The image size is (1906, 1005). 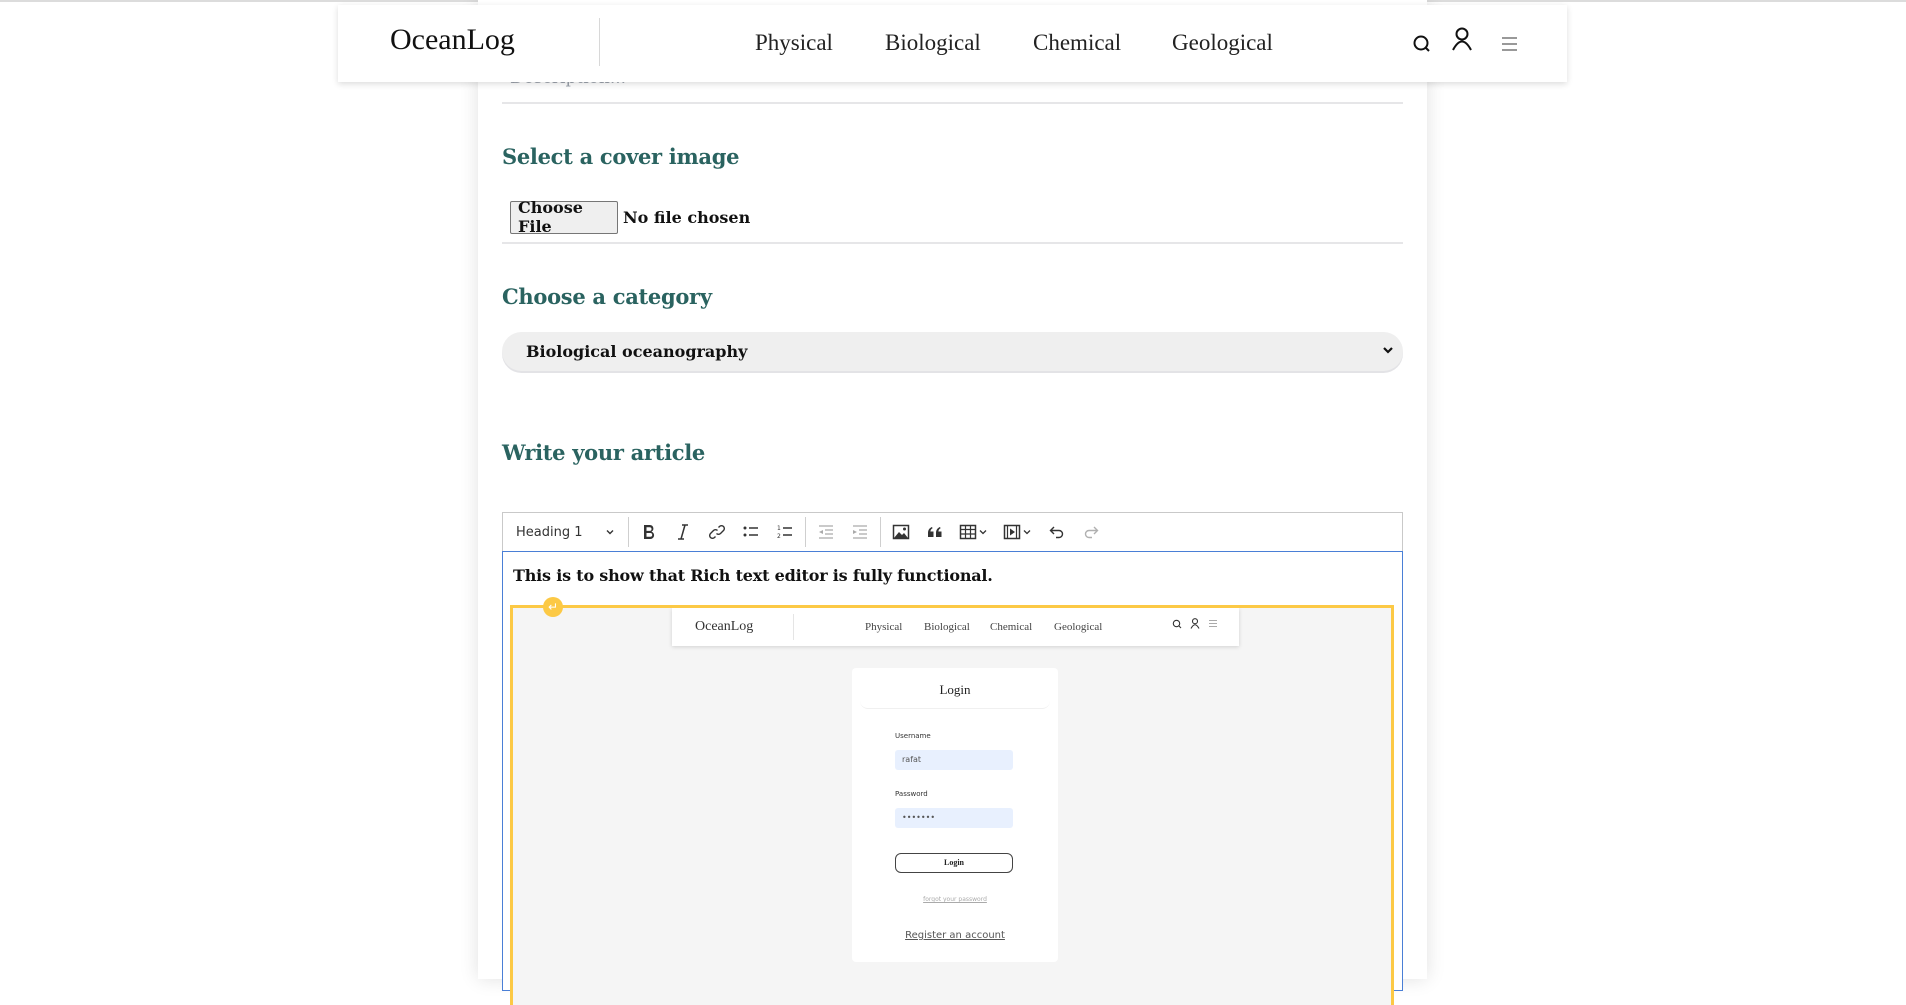 What do you see at coordinates (599, 42) in the screenshot?
I see `header-divider` at bounding box center [599, 42].